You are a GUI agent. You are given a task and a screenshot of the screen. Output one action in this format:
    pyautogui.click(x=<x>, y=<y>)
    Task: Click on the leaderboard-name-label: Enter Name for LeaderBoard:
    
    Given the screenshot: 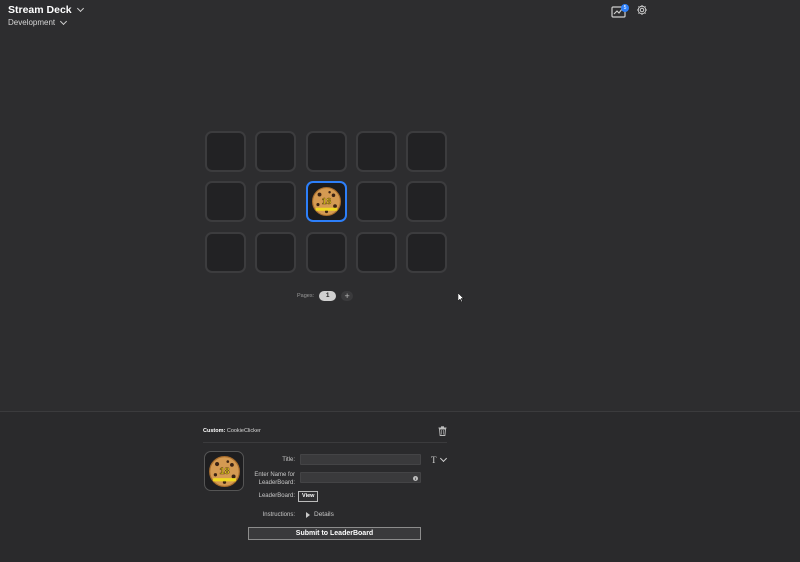 What is the action you would take?
    pyautogui.click(x=274, y=479)
    